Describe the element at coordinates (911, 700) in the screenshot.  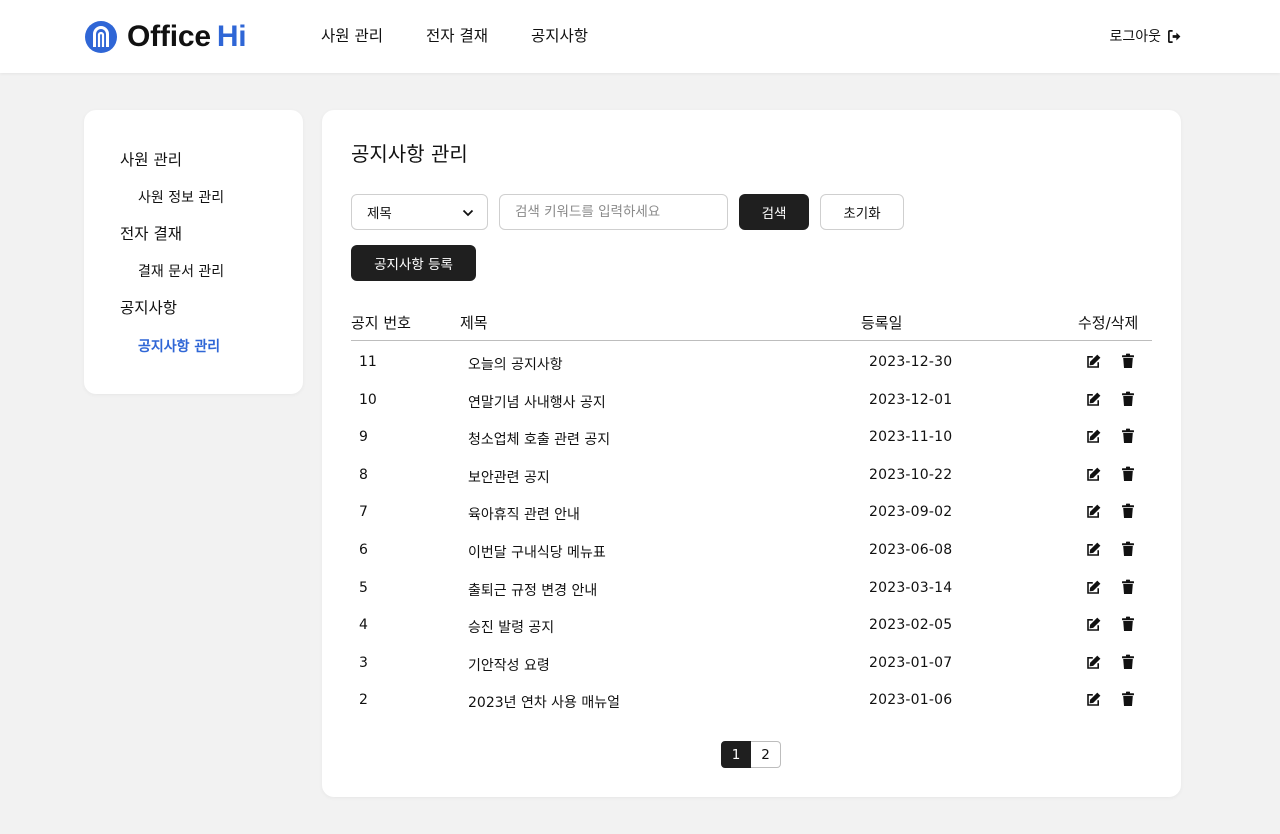
I see `notice-date: 2023-01-06` at that location.